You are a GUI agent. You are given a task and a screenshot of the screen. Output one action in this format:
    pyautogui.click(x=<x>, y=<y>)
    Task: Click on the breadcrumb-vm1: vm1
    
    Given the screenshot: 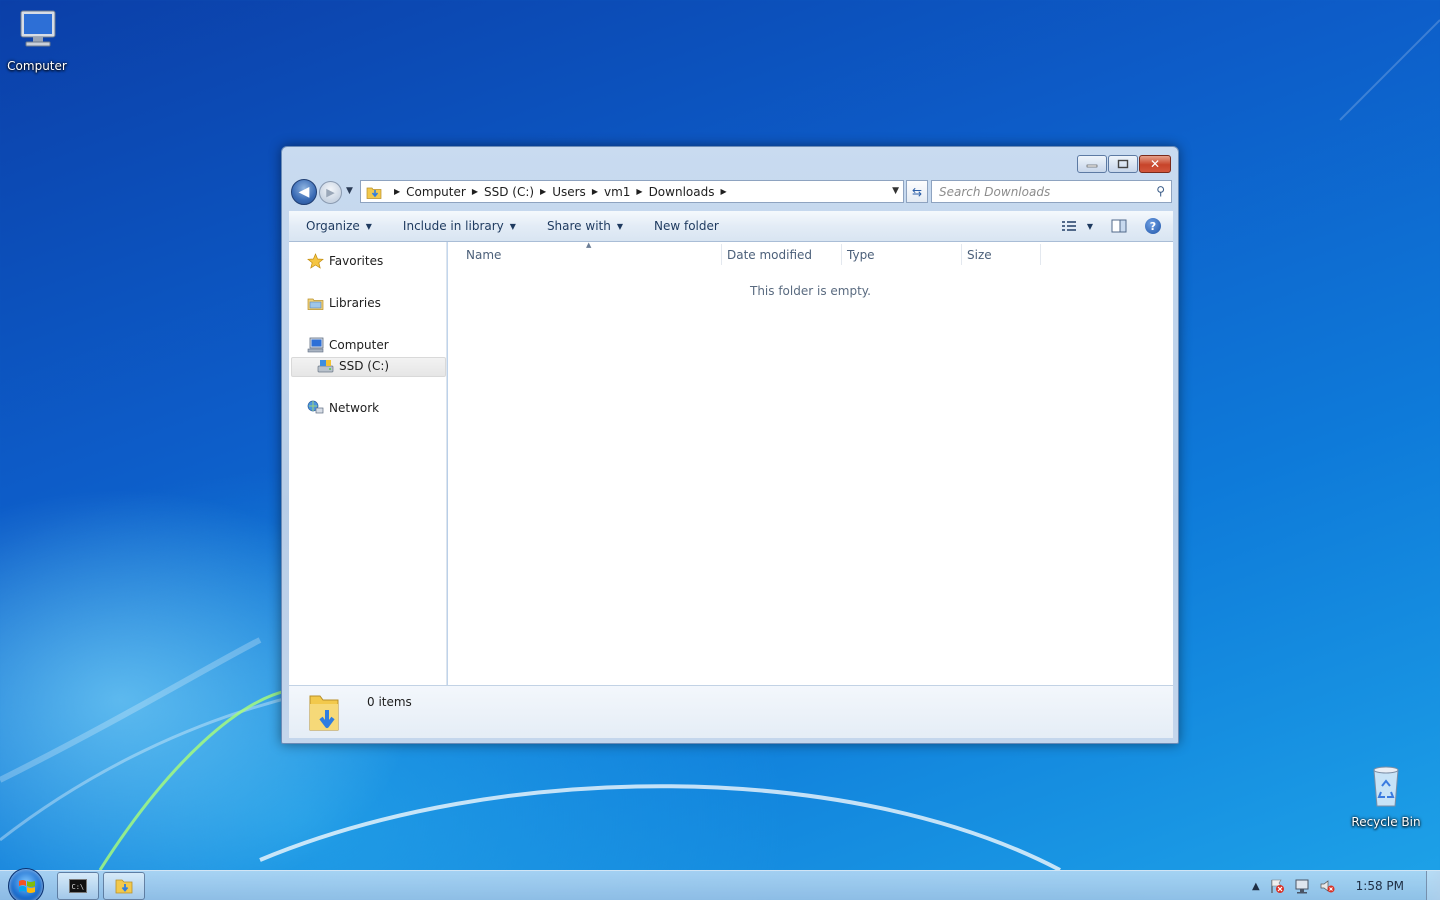 What is the action you would take?
    pyautogui.click(x=617, y=192)
    